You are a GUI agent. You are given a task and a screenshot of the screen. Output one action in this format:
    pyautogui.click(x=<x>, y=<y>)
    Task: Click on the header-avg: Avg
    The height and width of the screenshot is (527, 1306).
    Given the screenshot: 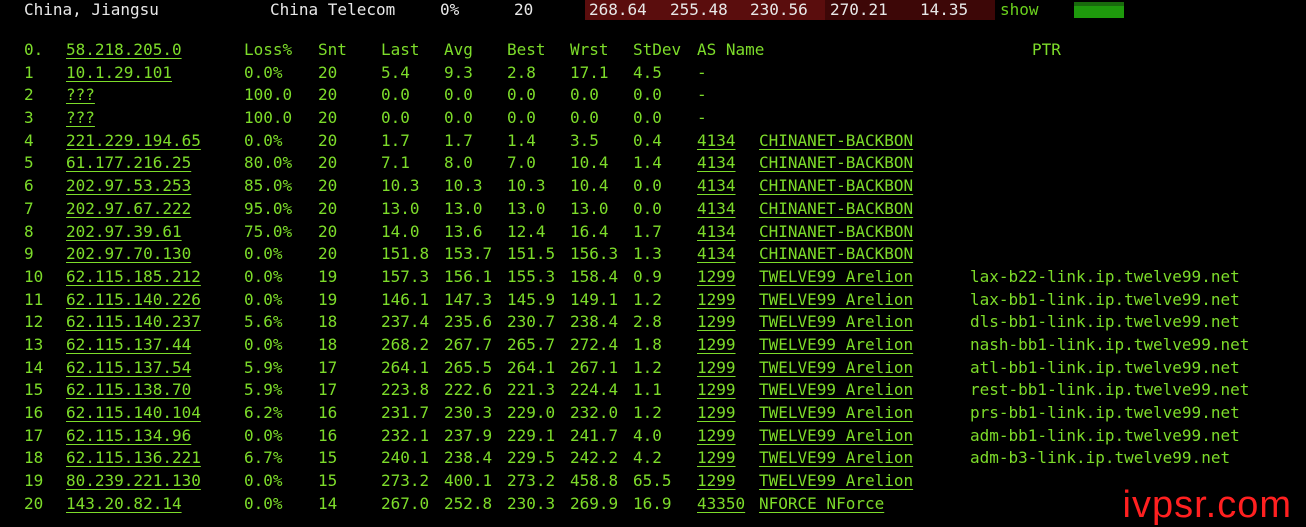 What is the action you would take?
    pyautogui.click(x=458, y=49)
    